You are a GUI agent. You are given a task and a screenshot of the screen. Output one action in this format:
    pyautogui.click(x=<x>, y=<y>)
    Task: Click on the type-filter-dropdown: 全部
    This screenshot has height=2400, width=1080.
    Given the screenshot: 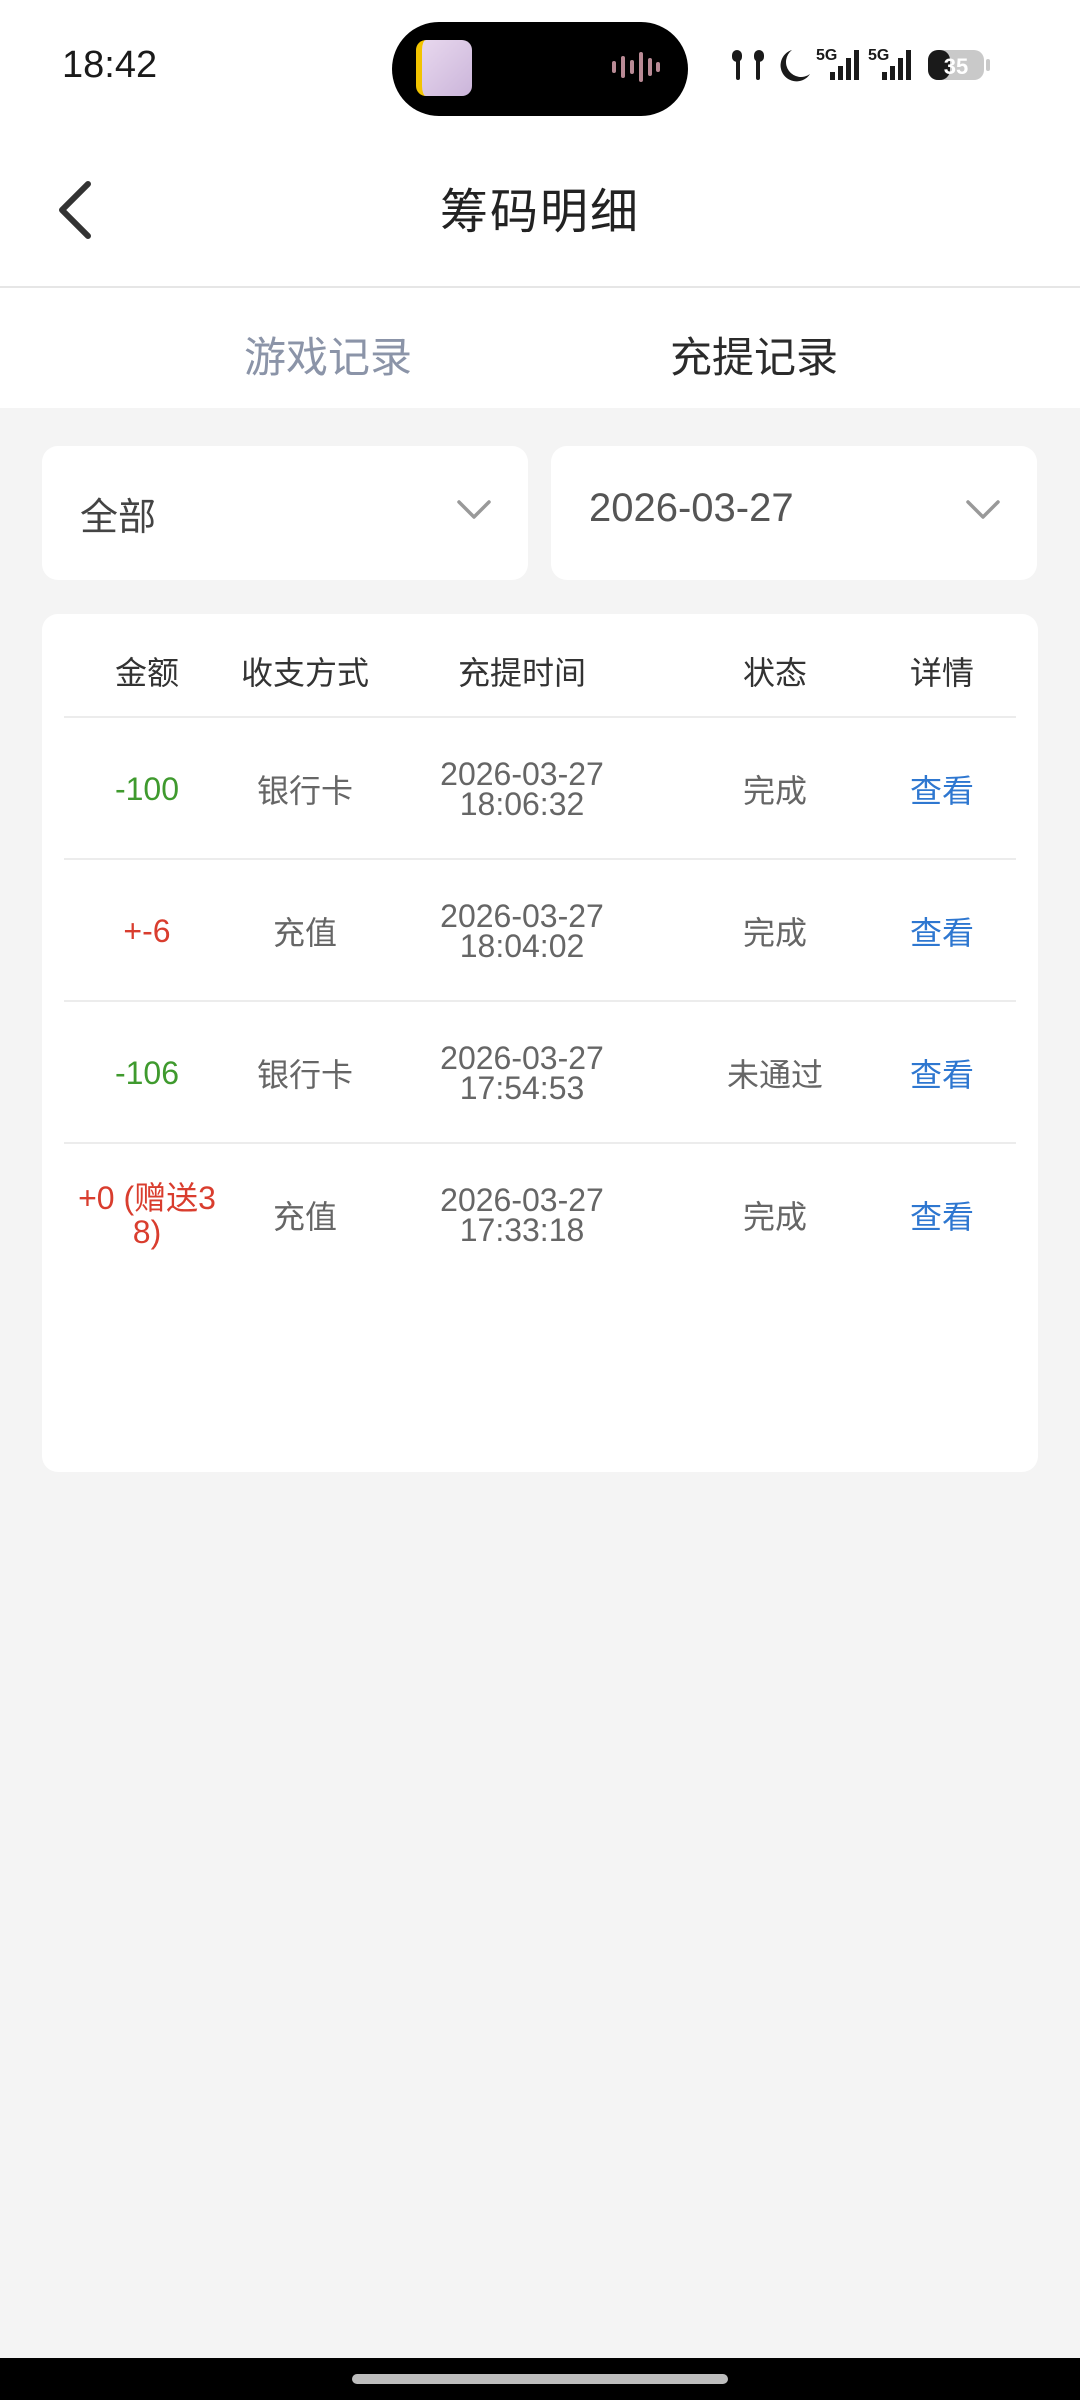 What is the action you would take?
    pyautogui.click(x=285, y=513)
    